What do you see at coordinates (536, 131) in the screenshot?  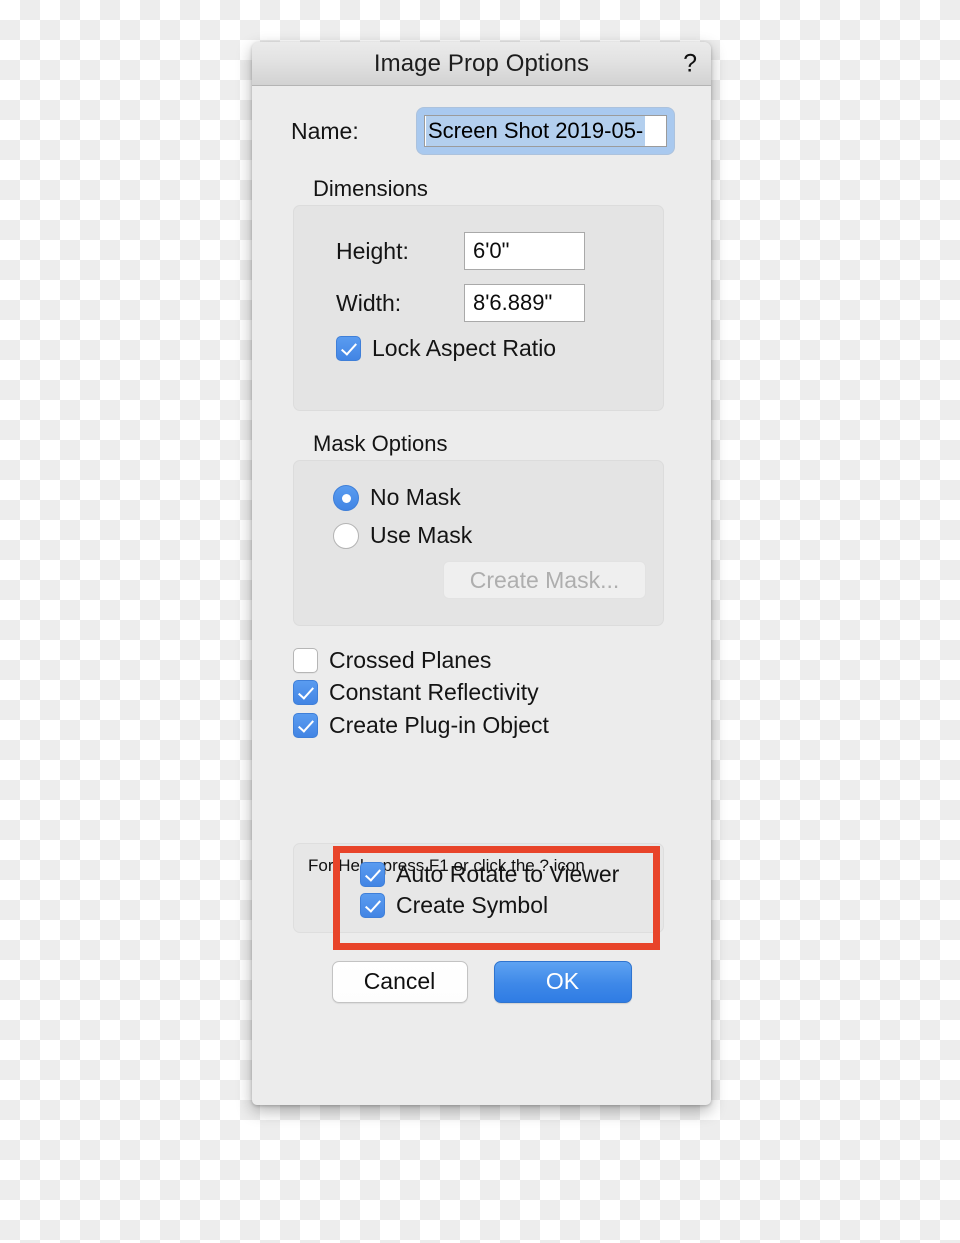 I see `name-input-value: Screen Shot 2019-05-` at bounding box center [536, 131].